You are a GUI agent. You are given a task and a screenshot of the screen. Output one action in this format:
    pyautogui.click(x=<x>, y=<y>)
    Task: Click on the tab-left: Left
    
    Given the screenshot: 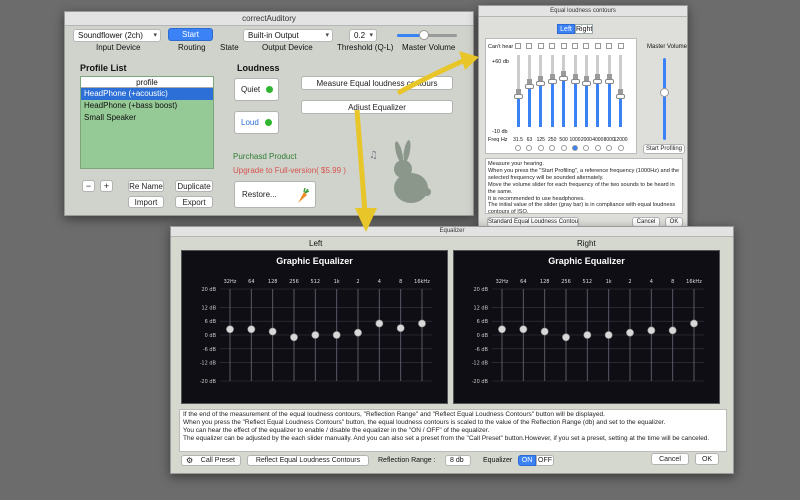 What is the action you would take?
    pyautogui.click(x=566, y=29)
    